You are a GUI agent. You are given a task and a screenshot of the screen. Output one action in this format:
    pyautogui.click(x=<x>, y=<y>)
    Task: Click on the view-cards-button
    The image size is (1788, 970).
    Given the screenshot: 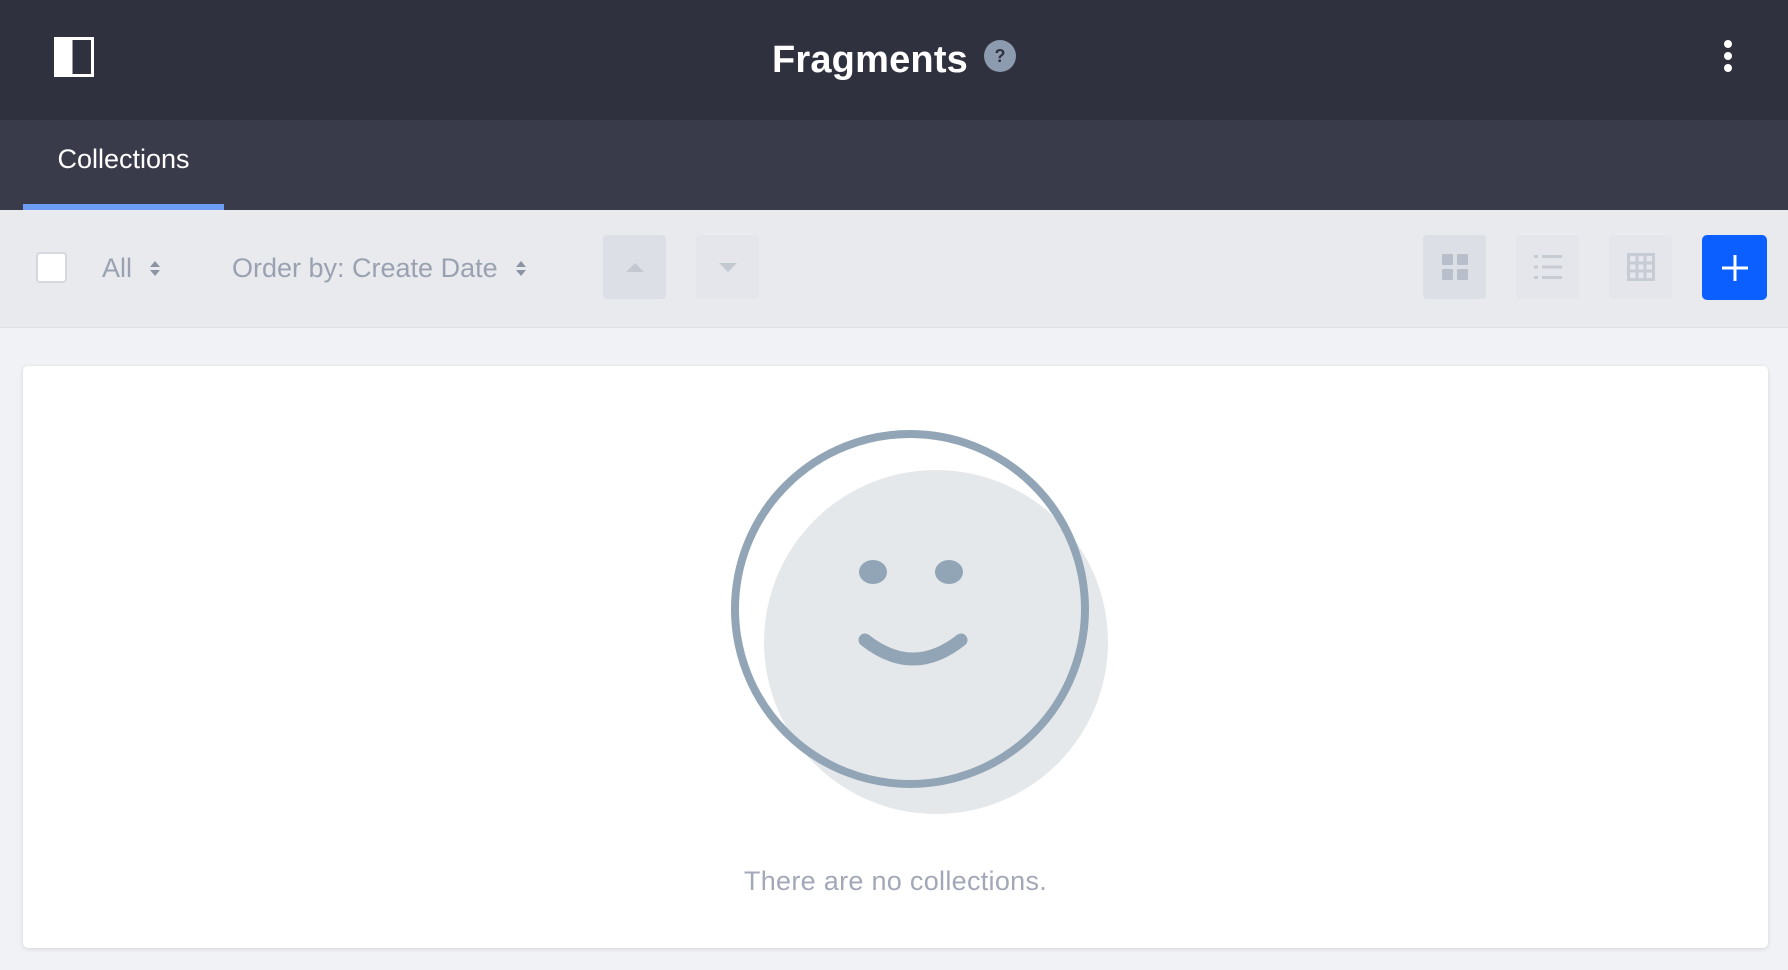 What is the action you would take?
    pyautogui.click(x=1454, y=267)
    